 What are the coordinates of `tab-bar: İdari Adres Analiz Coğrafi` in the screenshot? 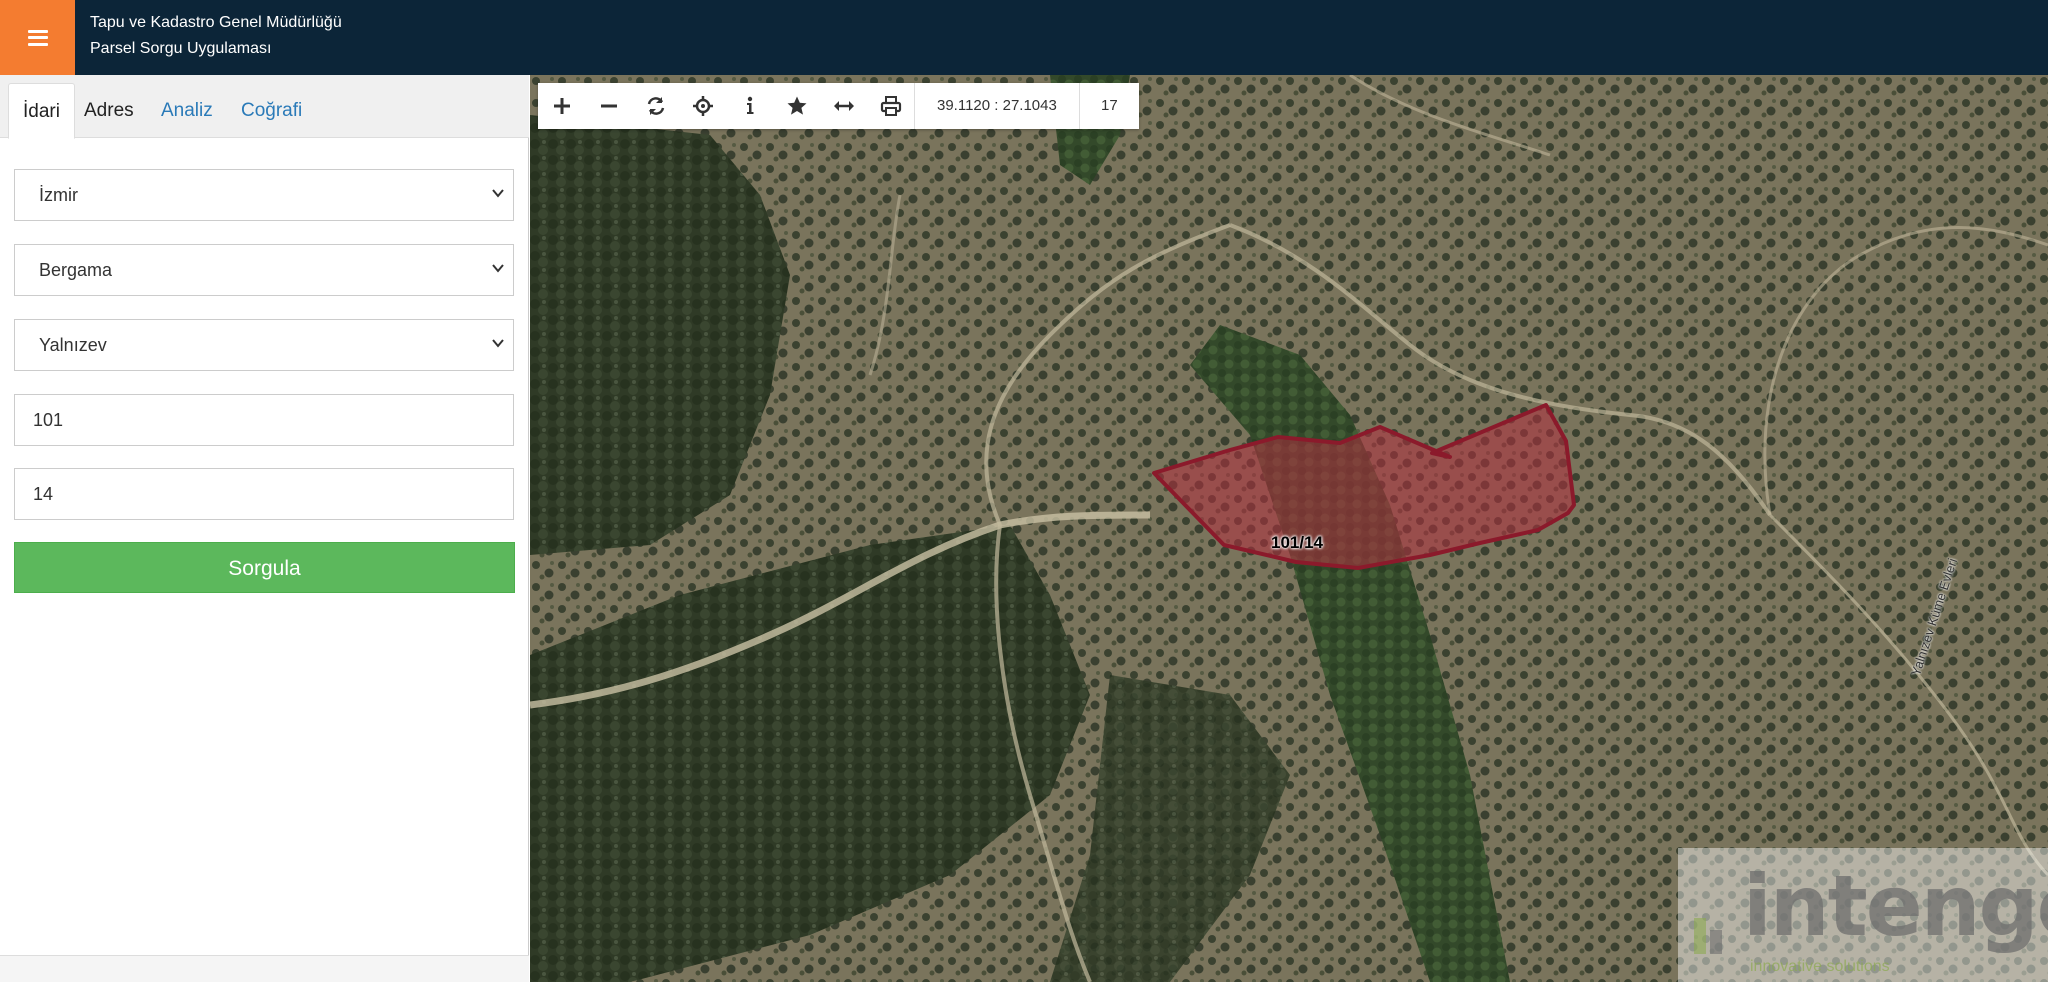 It's located at (264, 107).